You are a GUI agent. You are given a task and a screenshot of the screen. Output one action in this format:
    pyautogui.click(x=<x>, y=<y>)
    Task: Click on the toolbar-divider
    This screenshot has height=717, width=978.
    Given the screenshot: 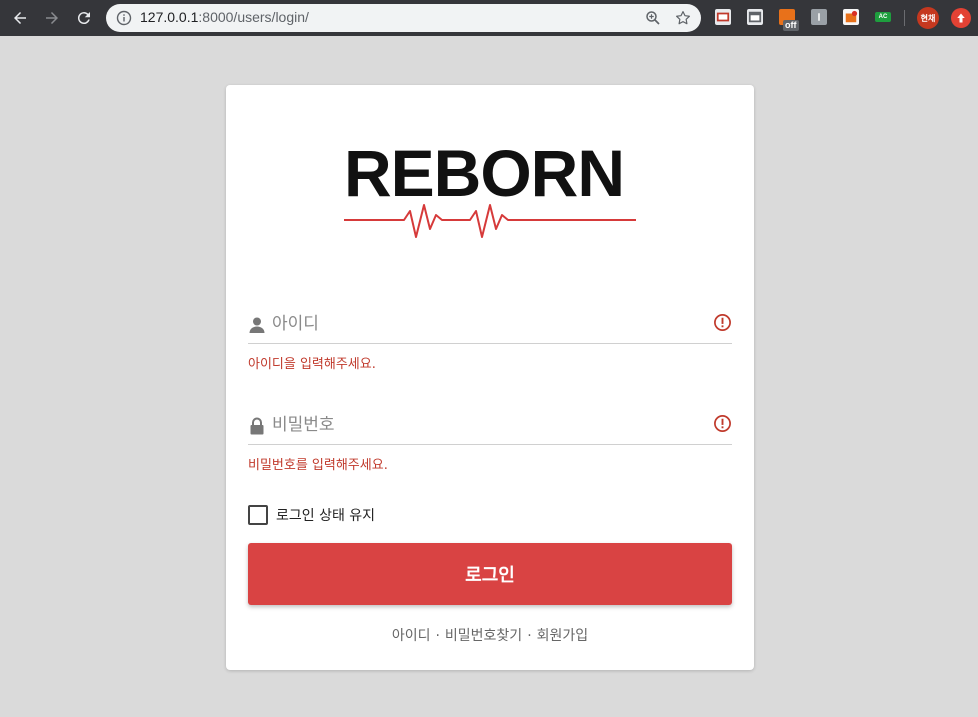 What is the action you would take?
    pyautogui.click(x=904, y=18)
    